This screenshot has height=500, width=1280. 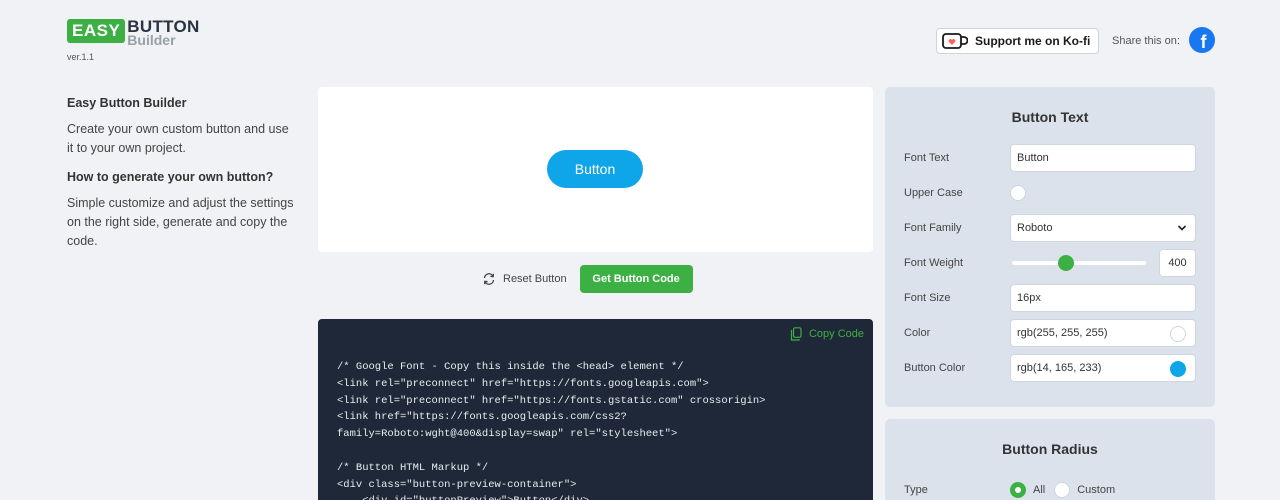 I want to click on action-bar: Reset Button Get Button Code, so click(x=587, y=279).